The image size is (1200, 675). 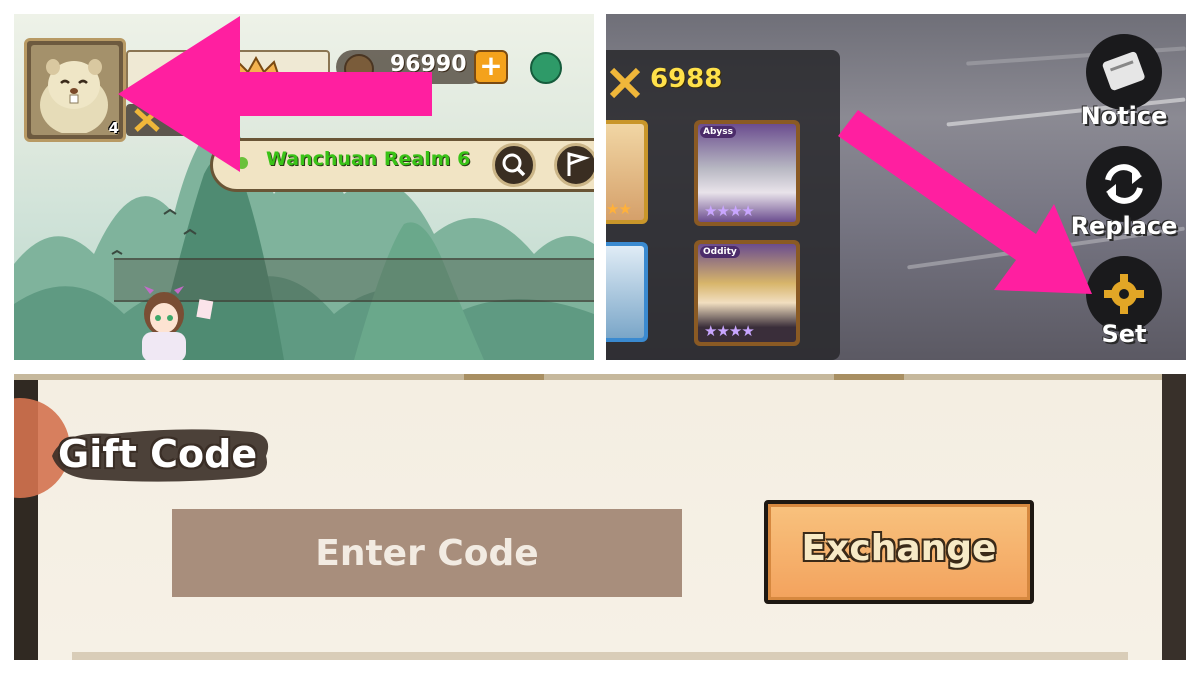 What do you see at coordinates (600, 656) in the screenshot?
I see `dialog-bottom-strip` at bounding box center [600, 656].